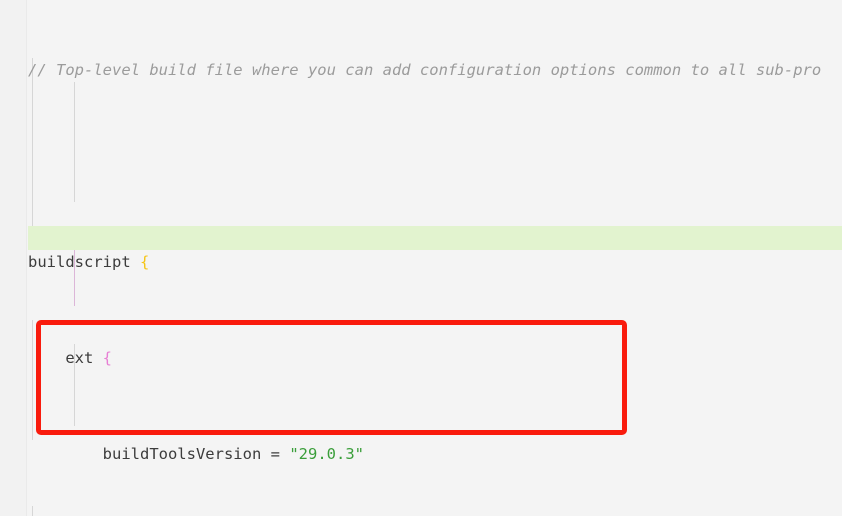 This screenshot has height=516, width=842. I want to click on property-buildToolsVersion: buildToolsVersion, so click(182, 454).